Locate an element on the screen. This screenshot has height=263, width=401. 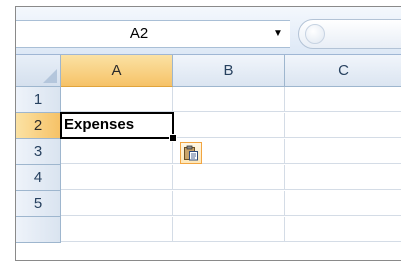
select-all-button is located at coordinates (38, 71).